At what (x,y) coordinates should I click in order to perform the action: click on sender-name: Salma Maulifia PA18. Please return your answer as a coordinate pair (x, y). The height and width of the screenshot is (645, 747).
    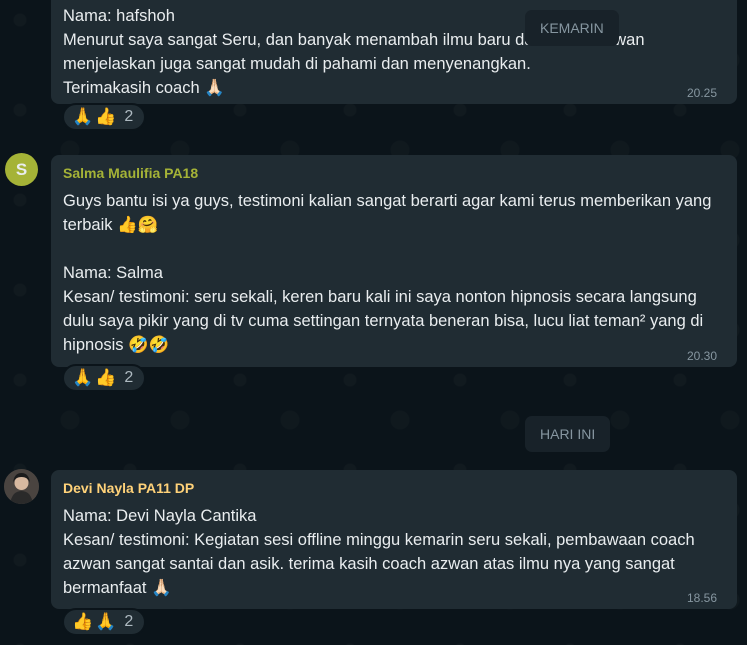
    Looking at the image, I should click on (394, 173).